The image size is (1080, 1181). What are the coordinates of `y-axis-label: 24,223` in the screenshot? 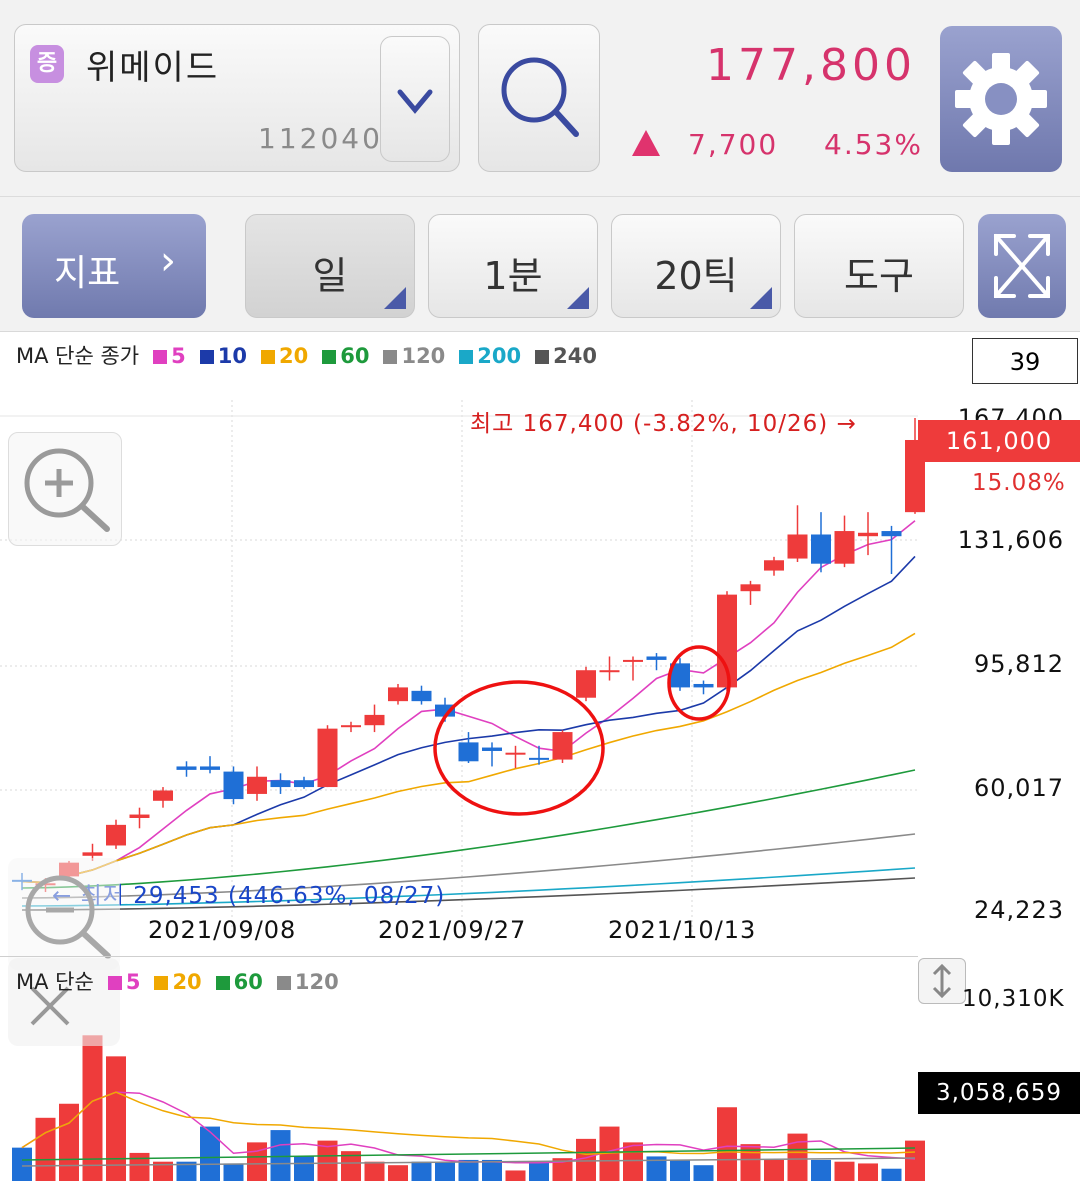 It's located at (1019, 910).